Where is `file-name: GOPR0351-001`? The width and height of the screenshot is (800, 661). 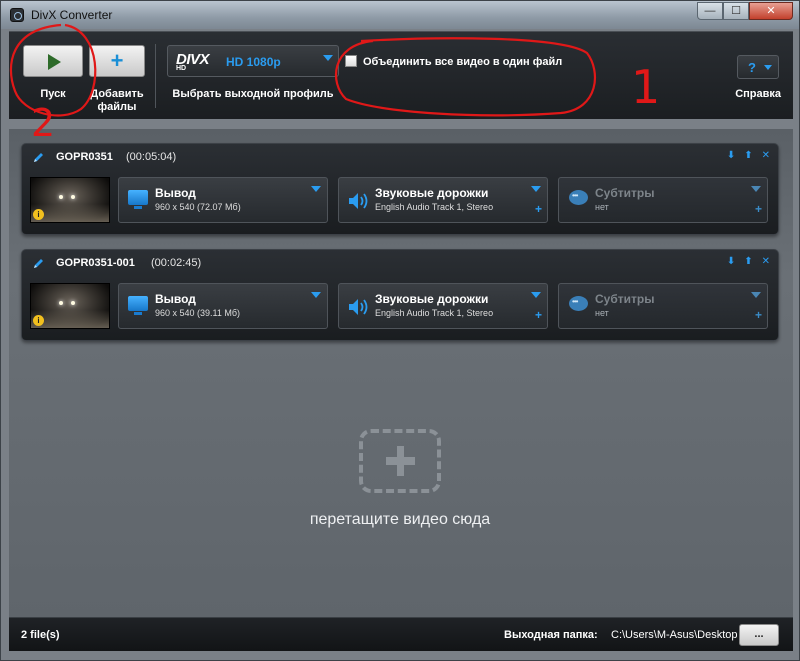
file-name: GOPR0351-001 is located at coordinates (95, 263).